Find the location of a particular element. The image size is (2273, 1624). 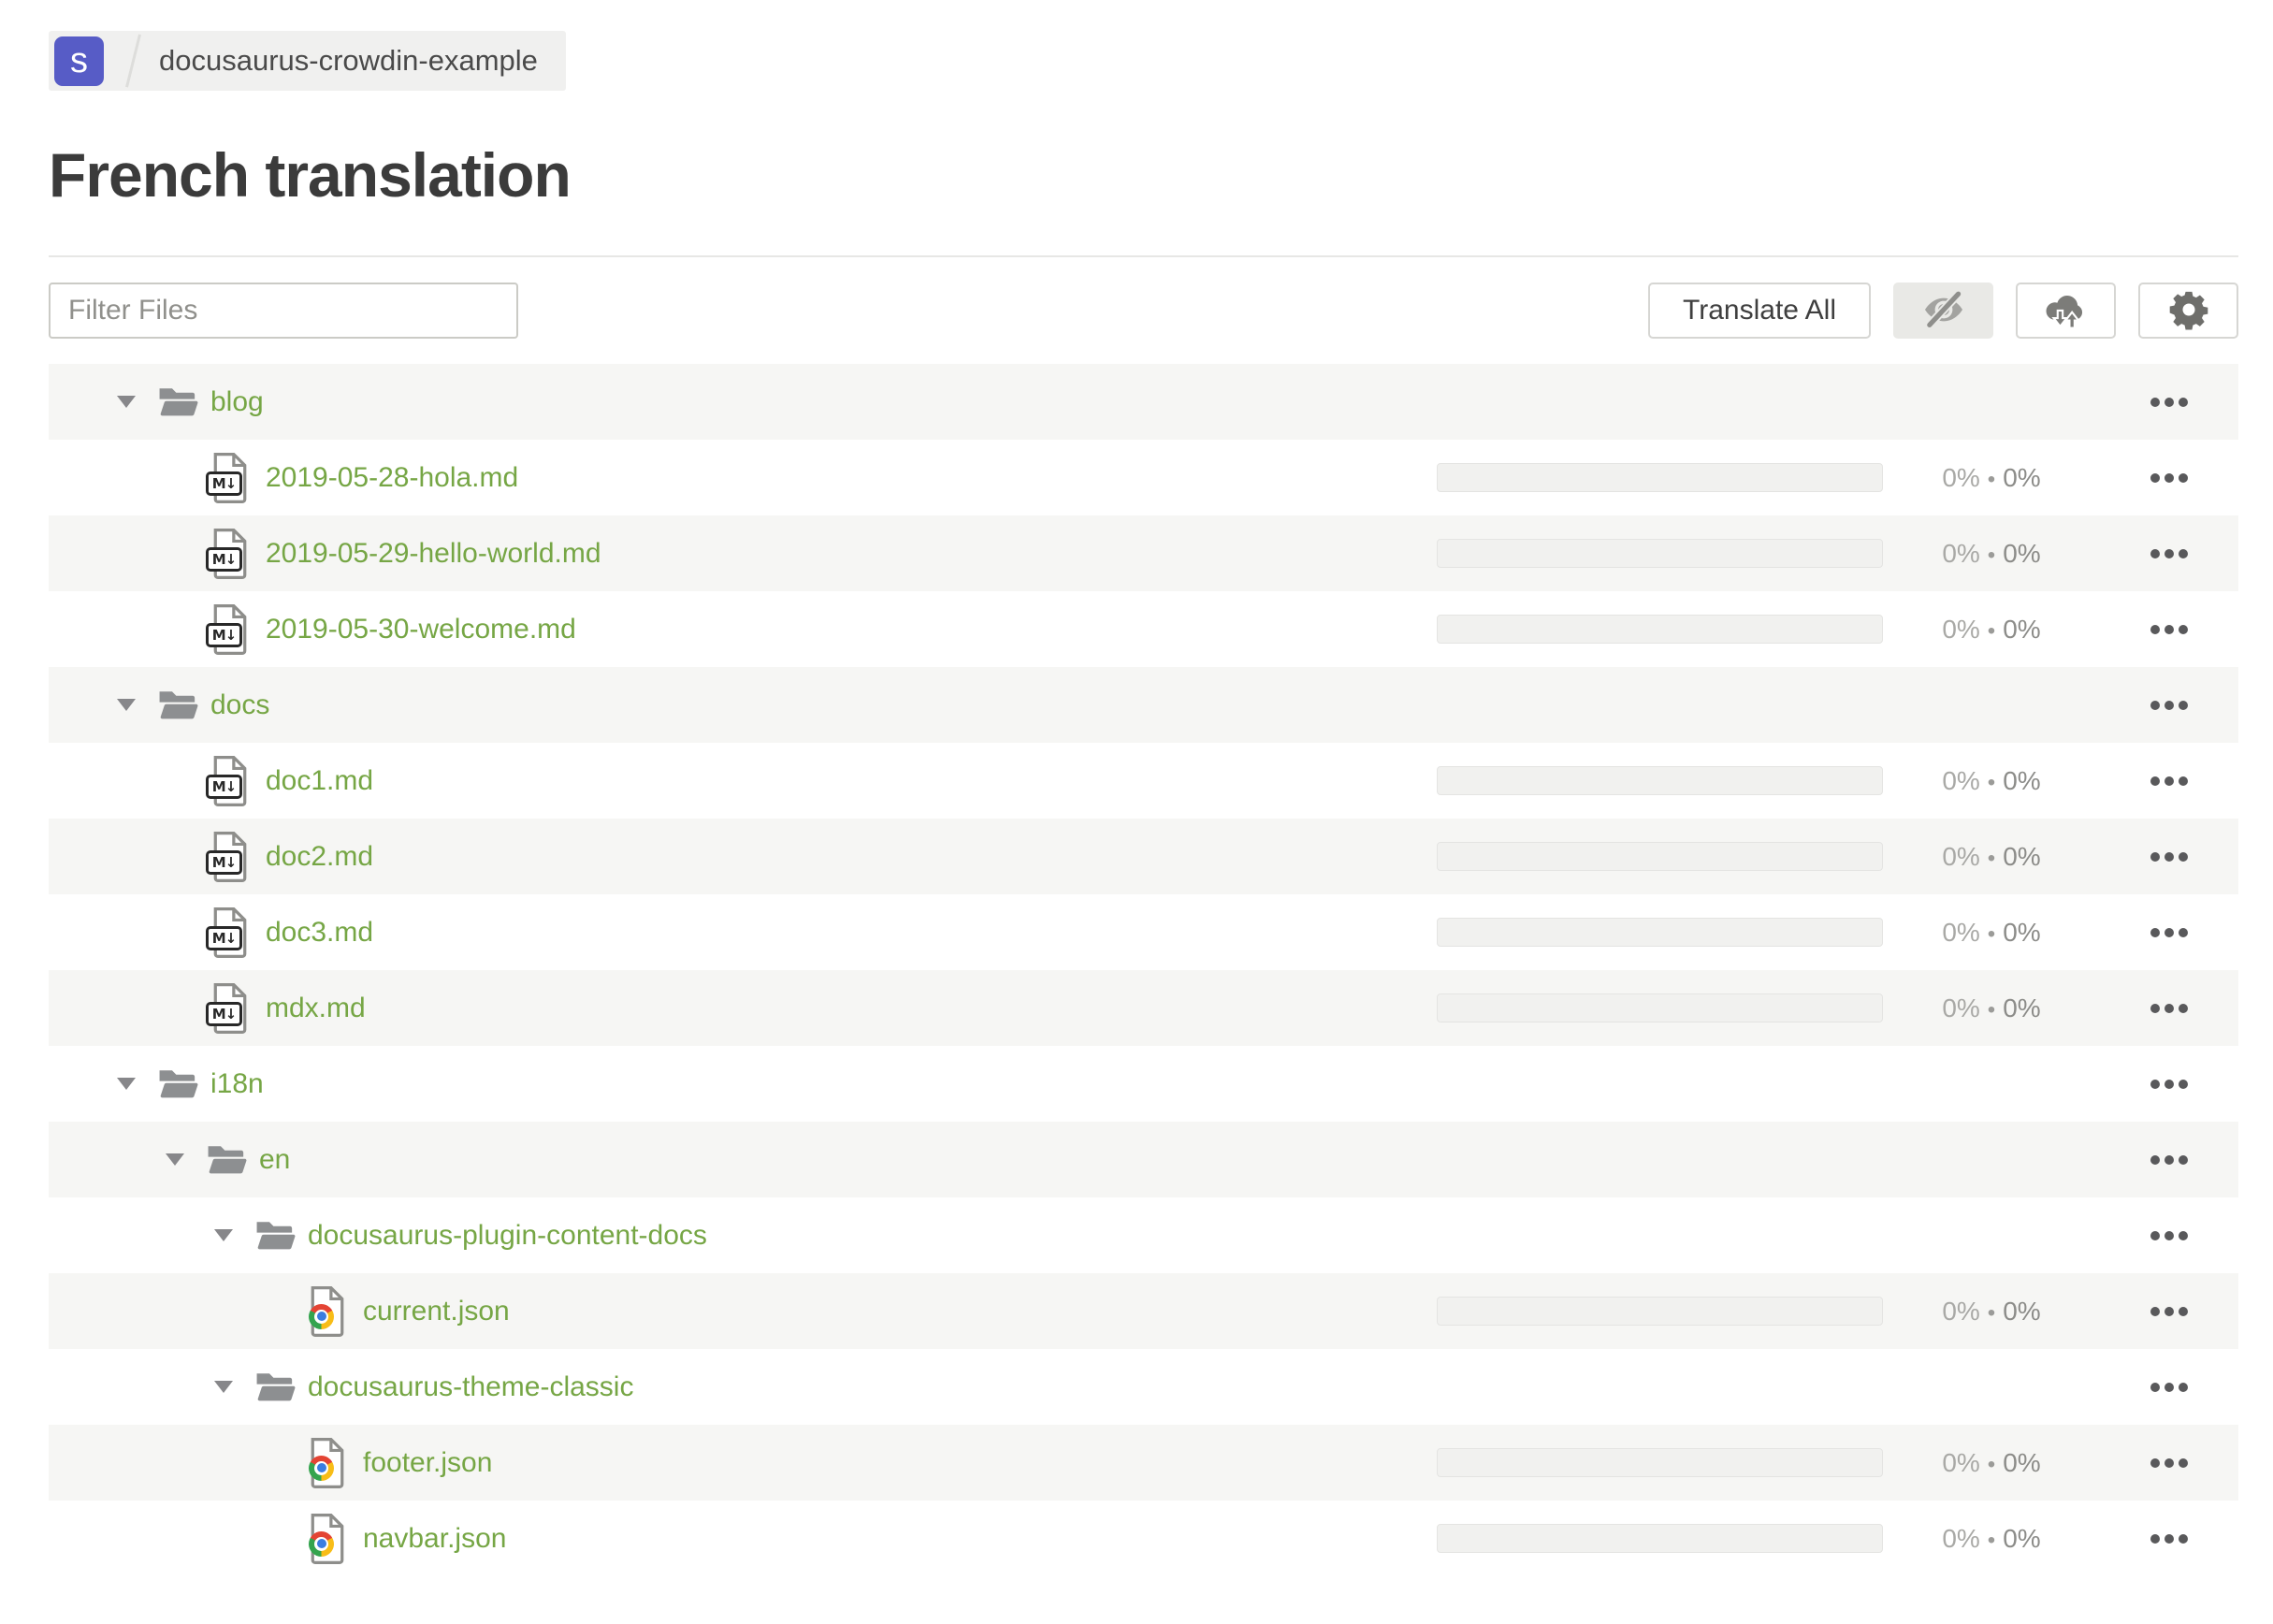

folder-name-link: docusaurus-theme-classic is located at coordinates (470, 1387).